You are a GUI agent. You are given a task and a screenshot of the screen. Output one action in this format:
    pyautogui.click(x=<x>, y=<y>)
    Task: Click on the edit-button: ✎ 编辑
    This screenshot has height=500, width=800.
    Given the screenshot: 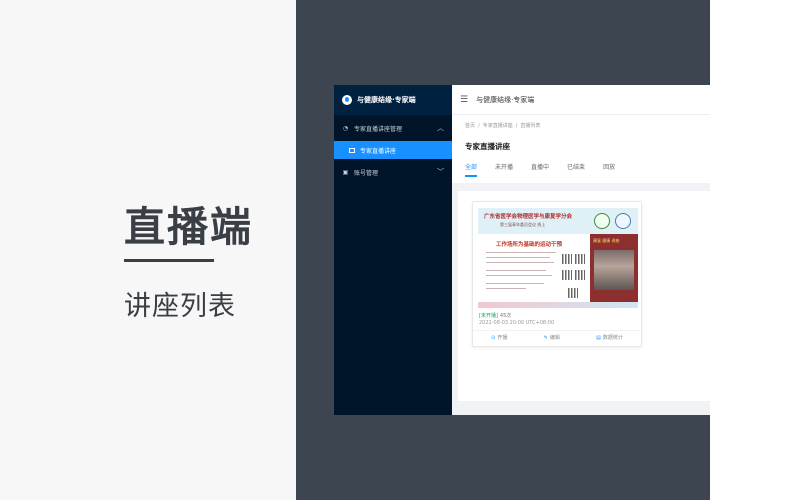 What is the action you would take?
    pyautogui.click(x=552, y=337)
    